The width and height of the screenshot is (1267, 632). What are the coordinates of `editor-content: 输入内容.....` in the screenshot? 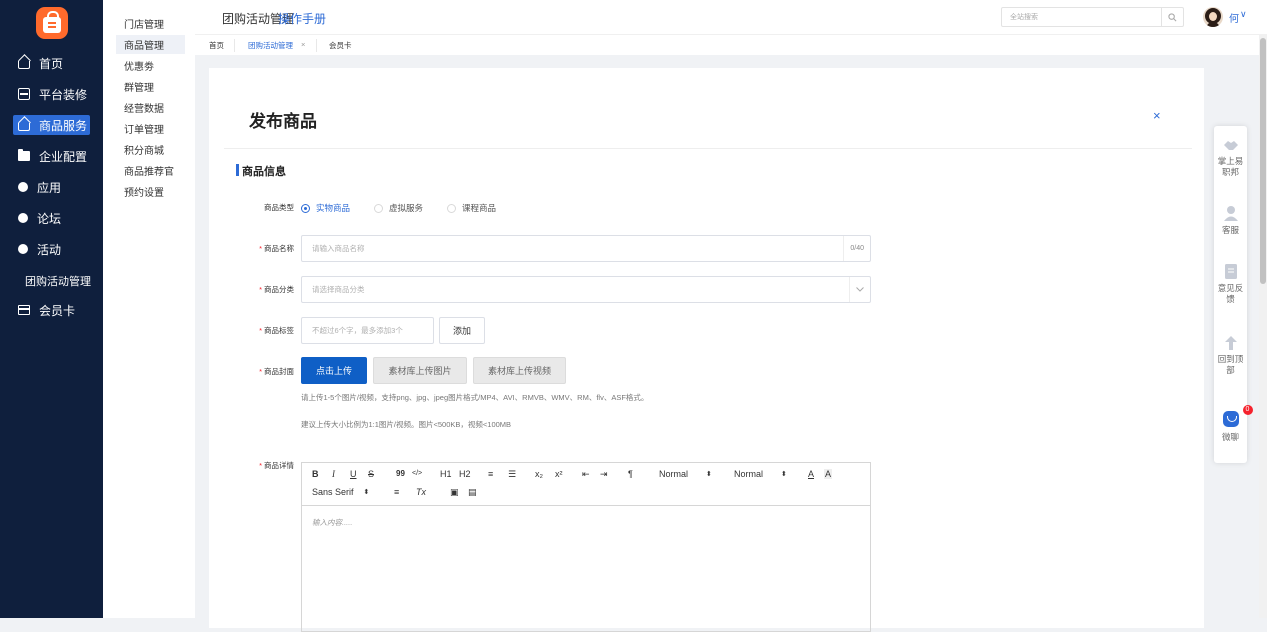 It's located at (332, 522).